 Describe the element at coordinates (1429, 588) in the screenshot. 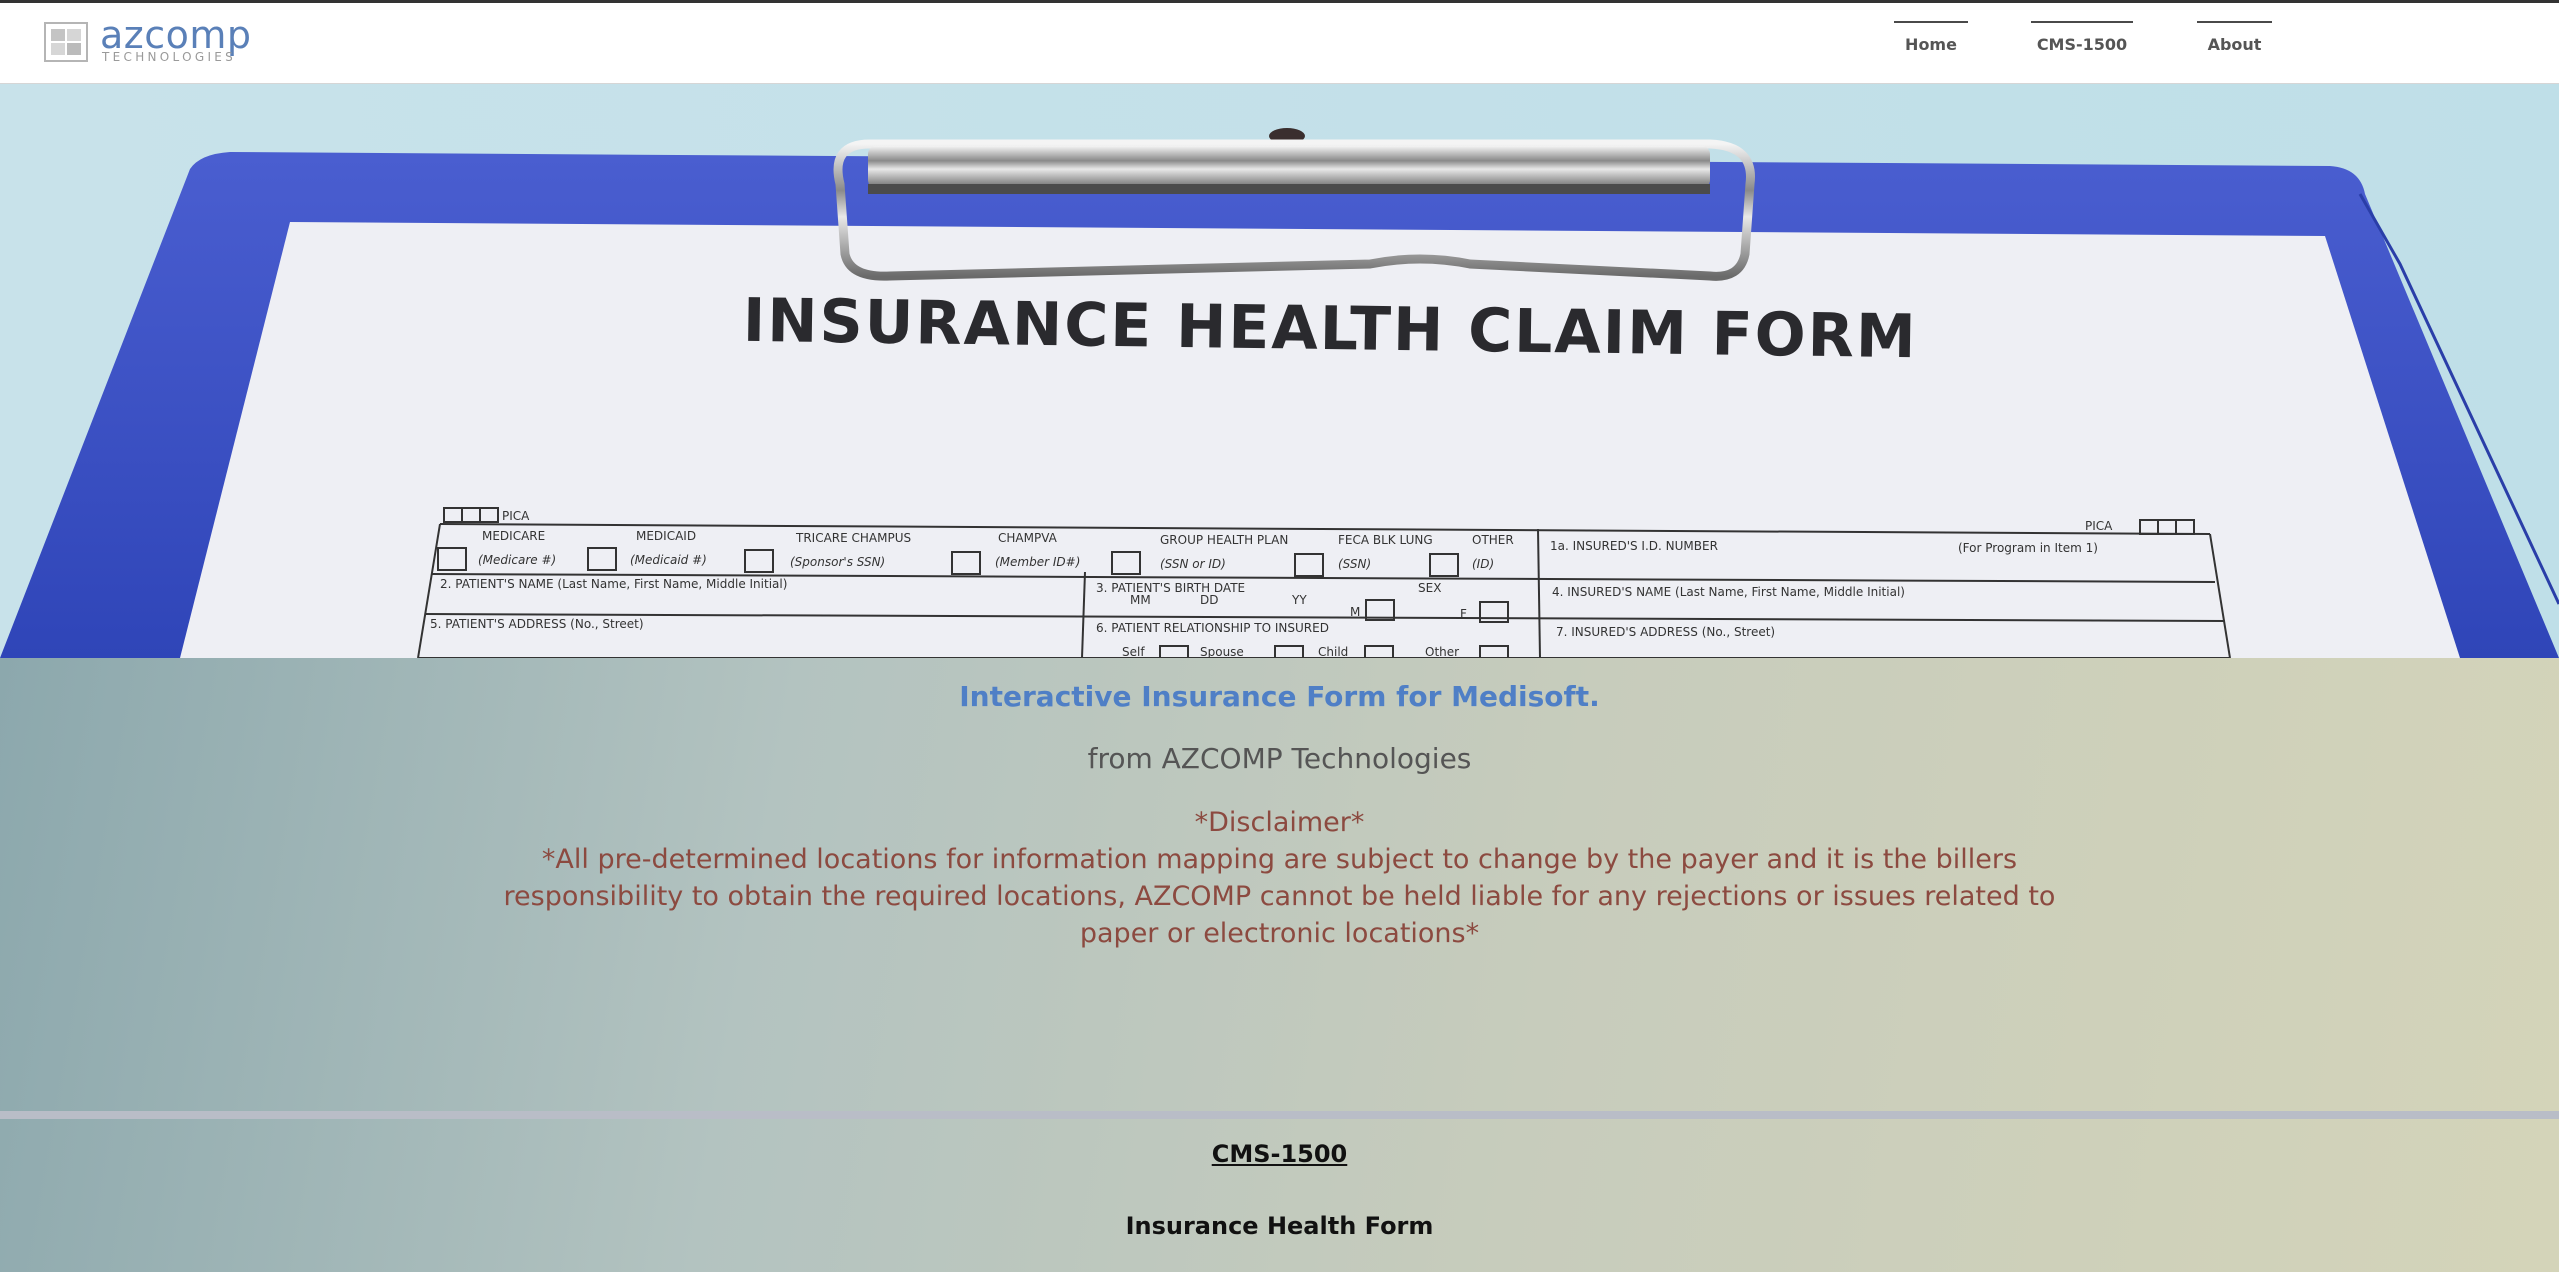

I see `form-sex: SEX` at that location.